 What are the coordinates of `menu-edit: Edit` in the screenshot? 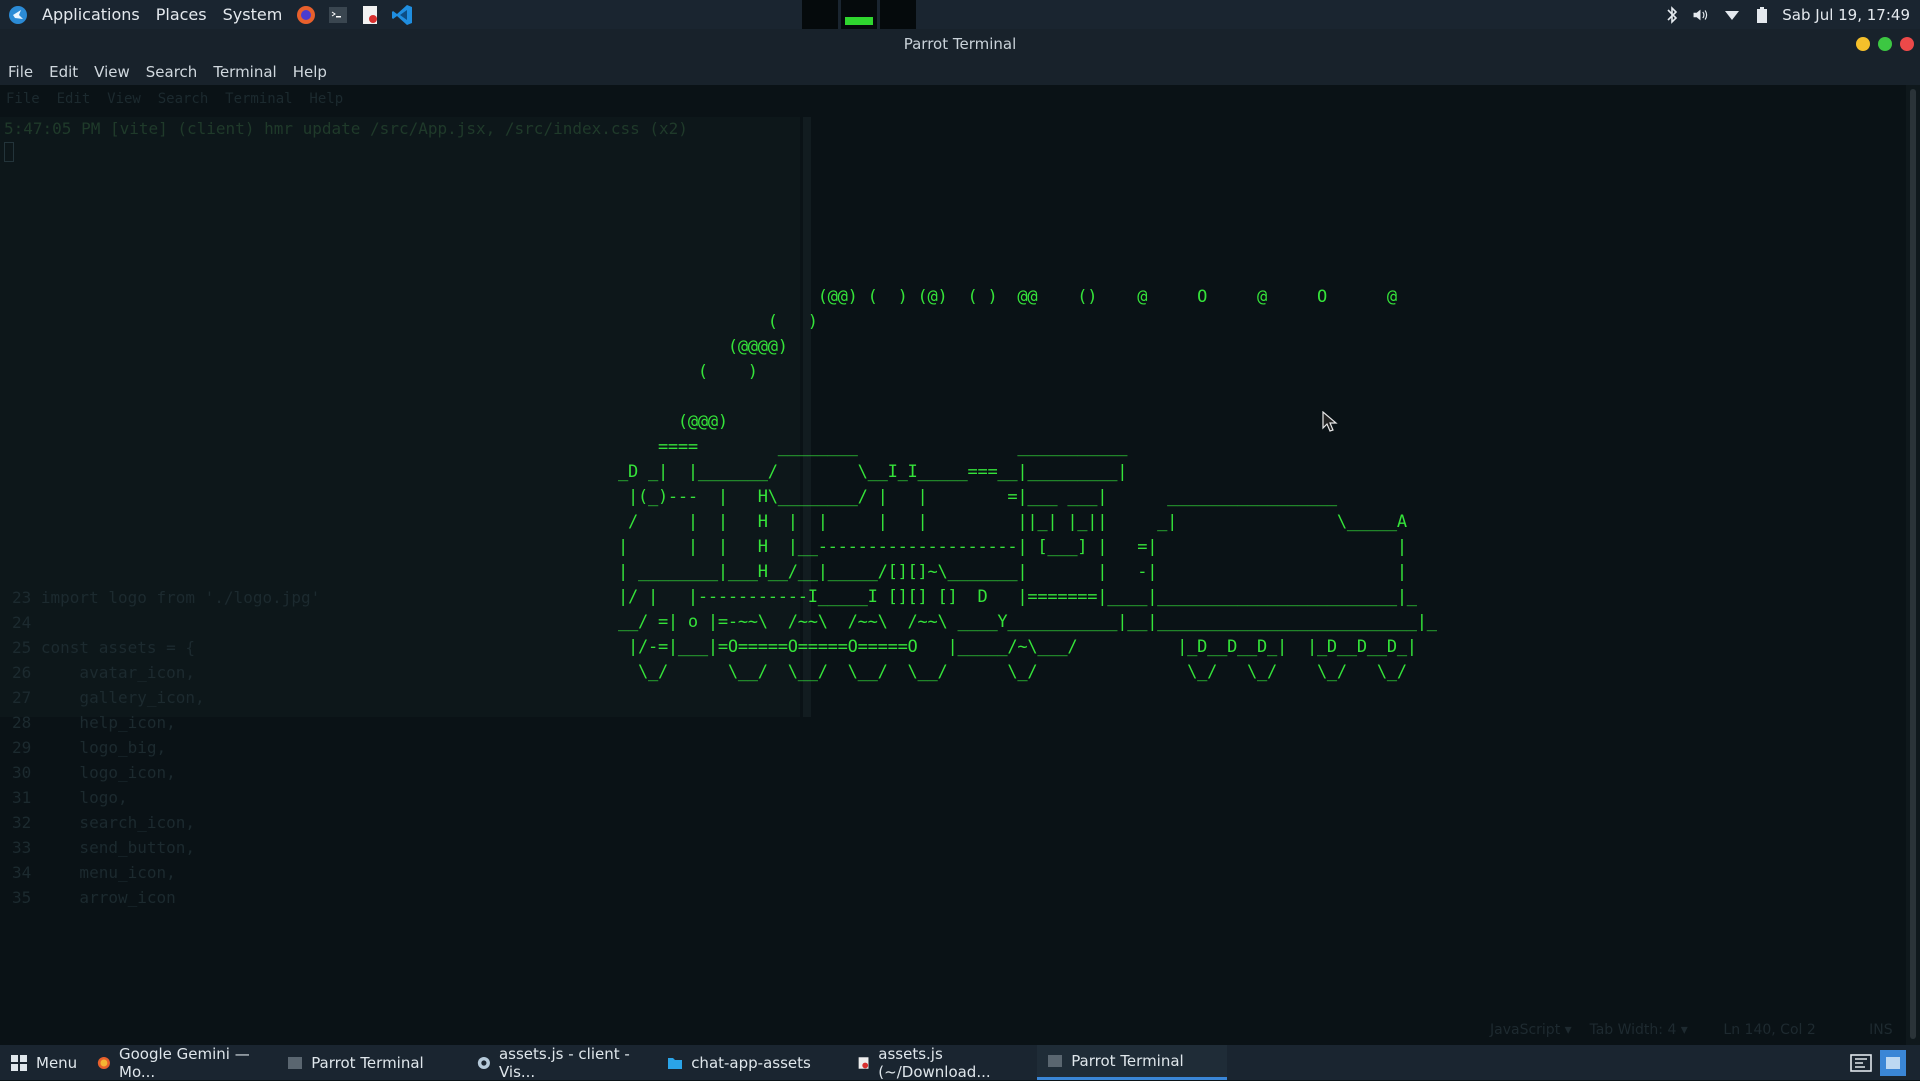 It's located at (63, 72).